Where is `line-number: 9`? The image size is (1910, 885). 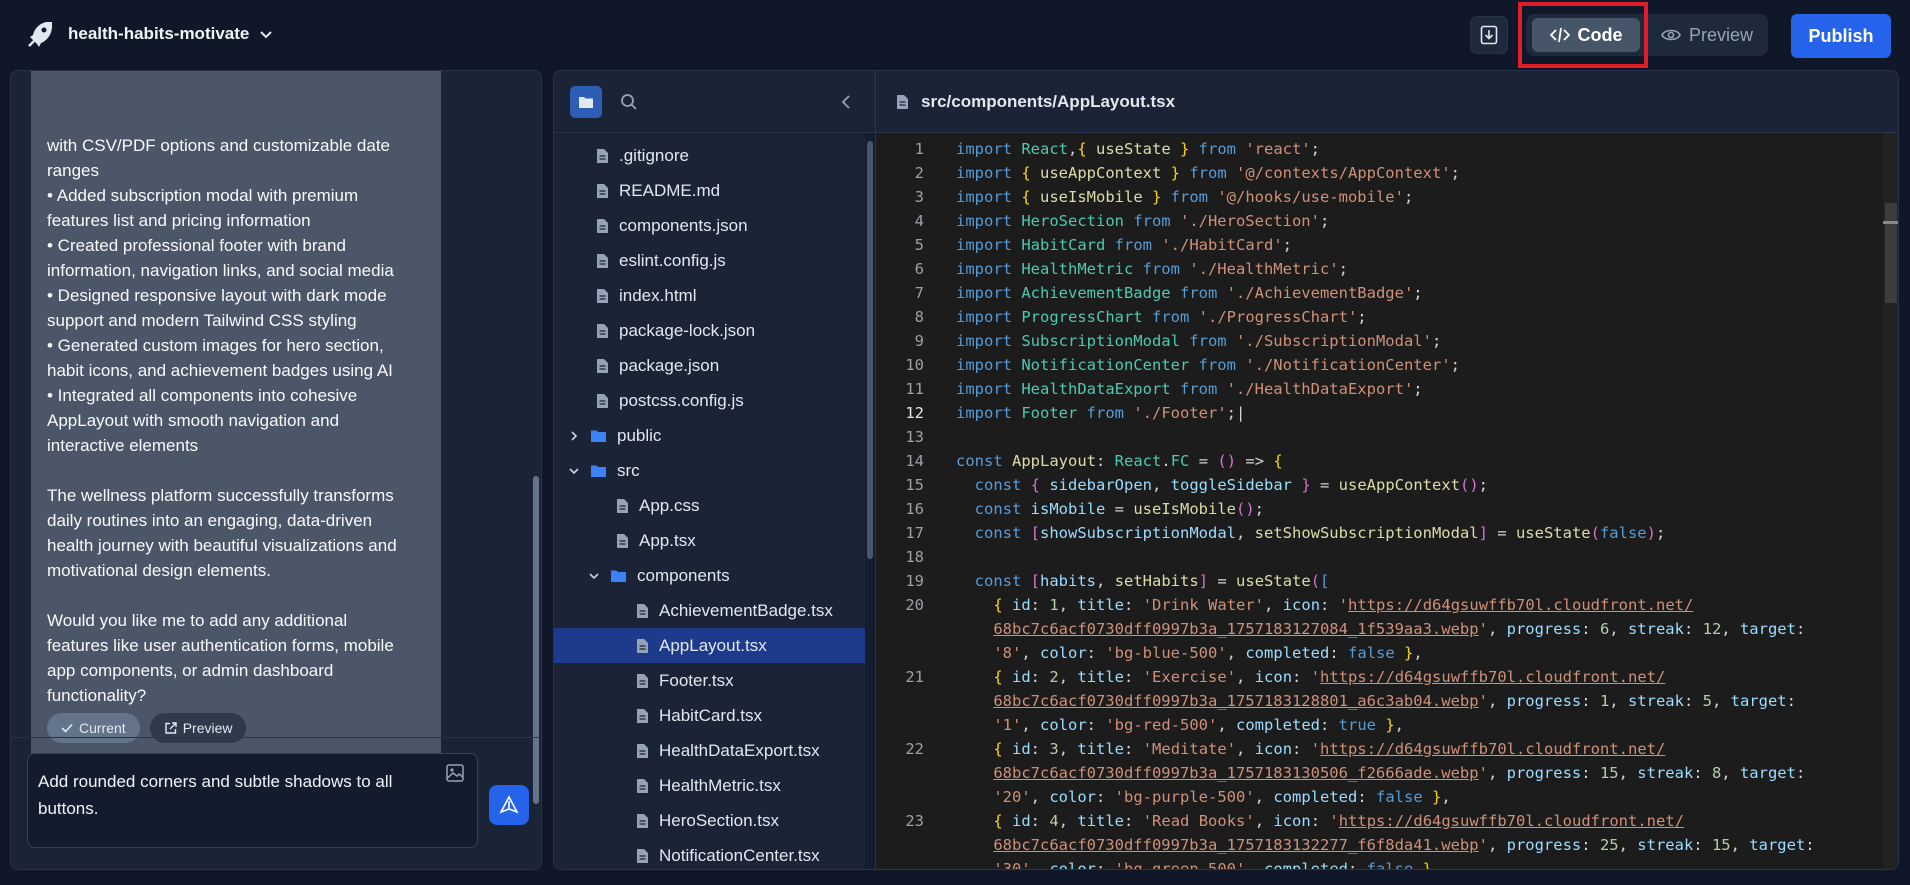
line-number: 9 is located at coordinates (919, 341).